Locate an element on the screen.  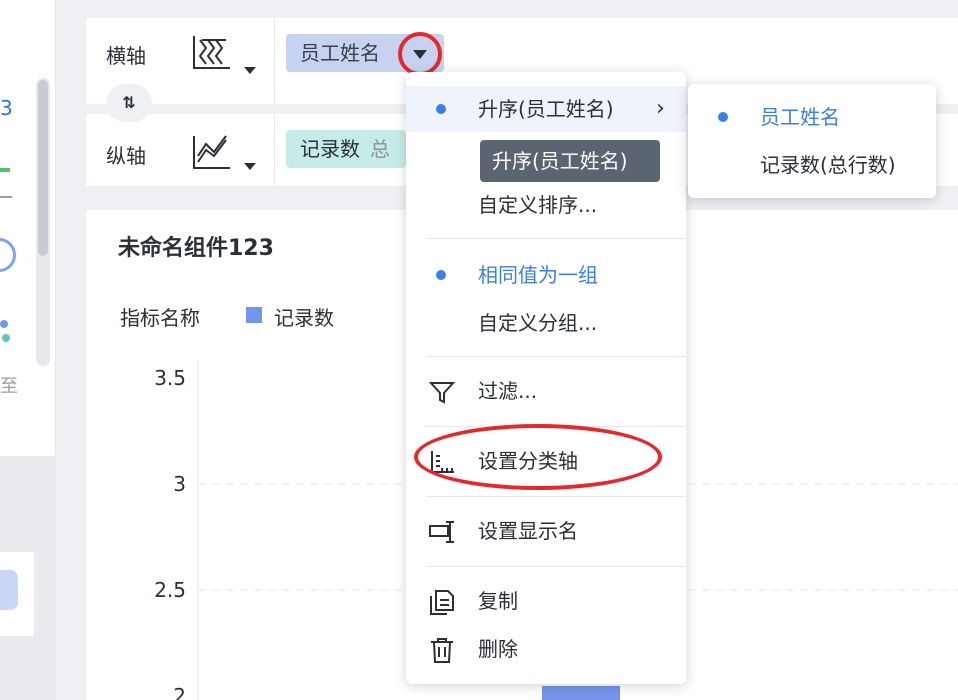
x-axis-type-icon is located at coordinates (212, 52).